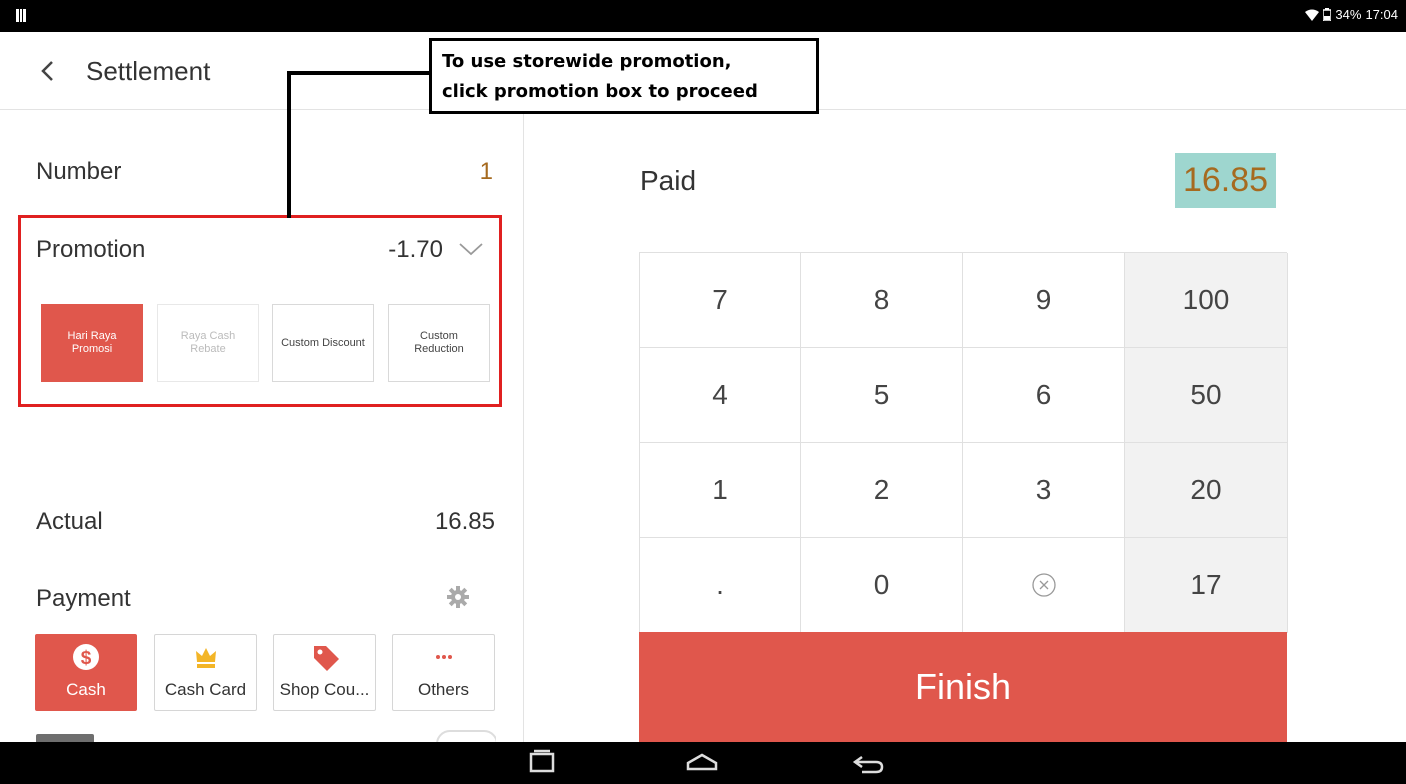 The height and width of the screenshot is (784, 1406). I want to click on clear-circle-x-icon, so click(1044, 585).